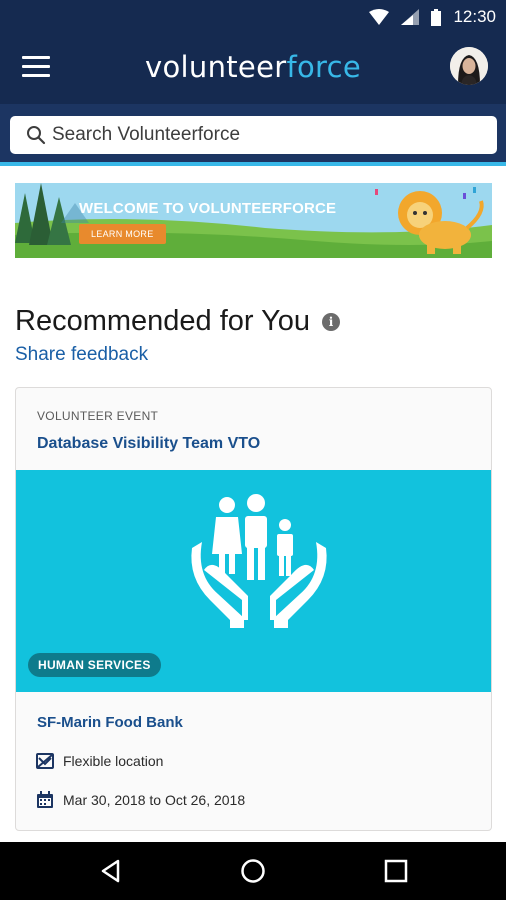 The width and height of the screenshot is (506, 900). I want to click on calendar-icon, so click(45, 799).